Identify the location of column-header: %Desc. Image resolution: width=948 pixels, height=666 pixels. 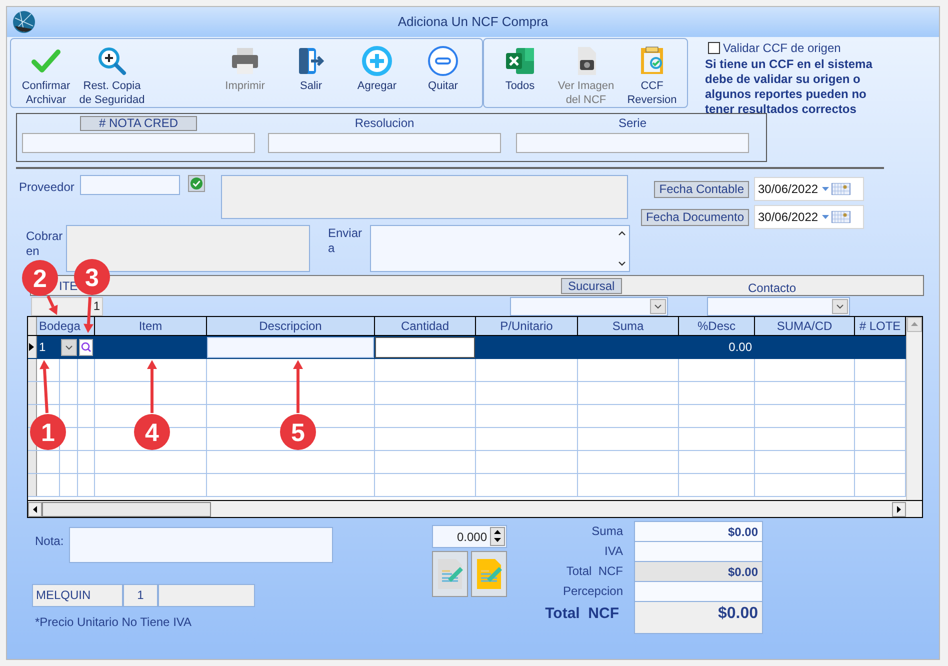
(717, 326).